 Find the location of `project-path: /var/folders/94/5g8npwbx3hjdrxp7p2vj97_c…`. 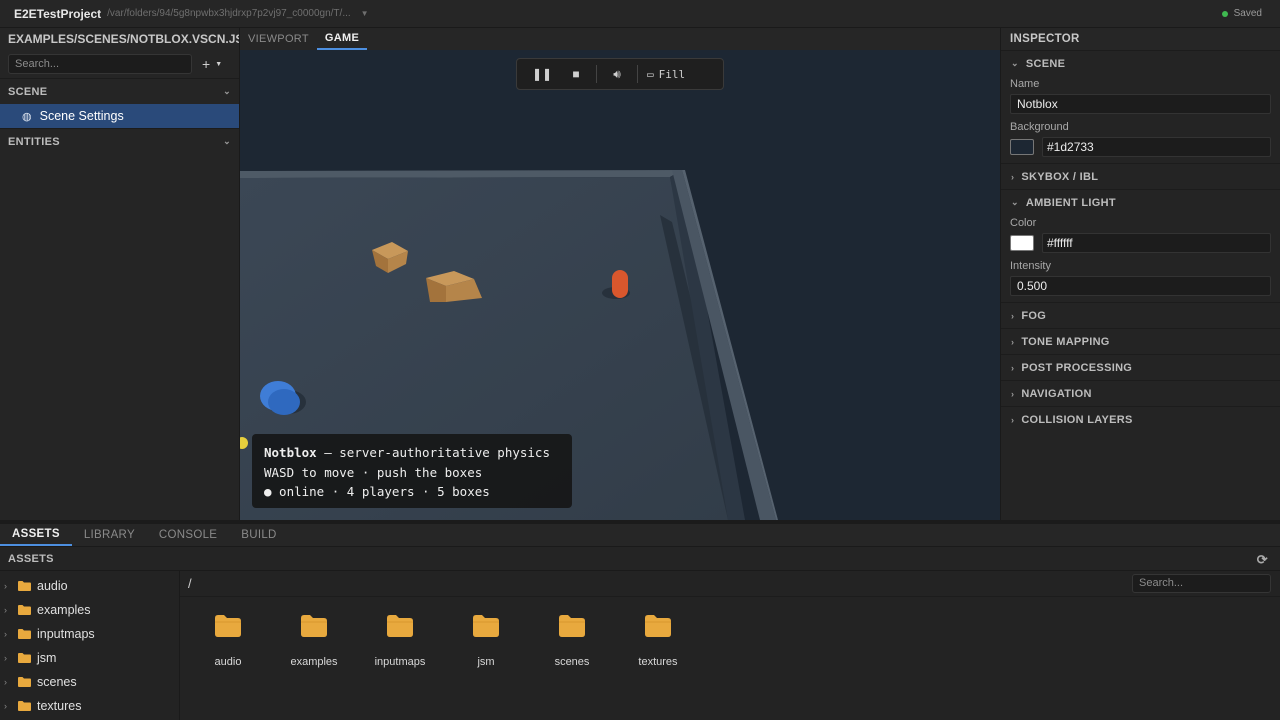

project-path: /var/folders/94/5g8npwbx3hjdrxp7p2vj97_c… is located at coordinates (229, 13).